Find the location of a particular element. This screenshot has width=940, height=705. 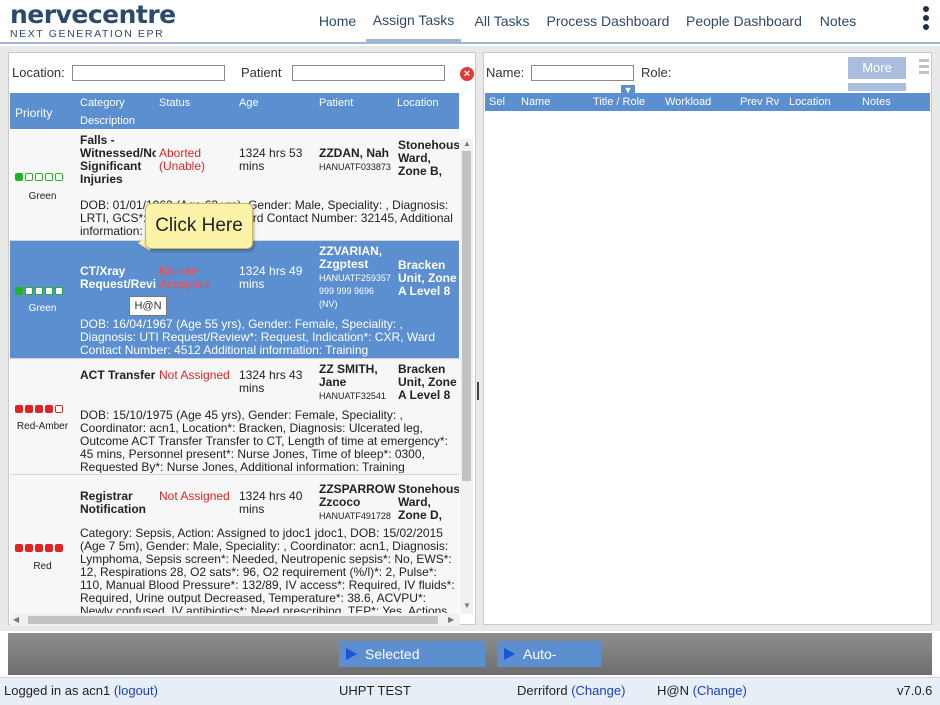

selected-persons-button: Selected Person(s) is located at coordinates (412, 664).